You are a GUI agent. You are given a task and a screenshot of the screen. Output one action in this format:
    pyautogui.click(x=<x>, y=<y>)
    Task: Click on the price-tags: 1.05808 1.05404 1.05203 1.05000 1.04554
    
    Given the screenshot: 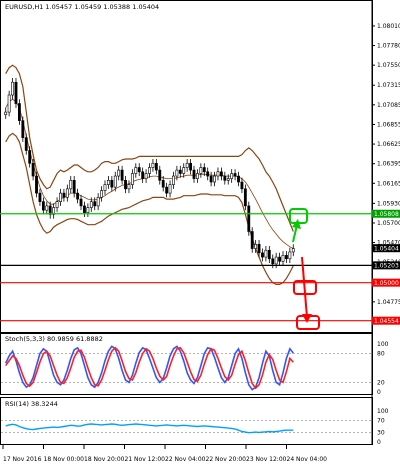 What is the action you would take?
    pyautogui.click(x=386, y=267)
    